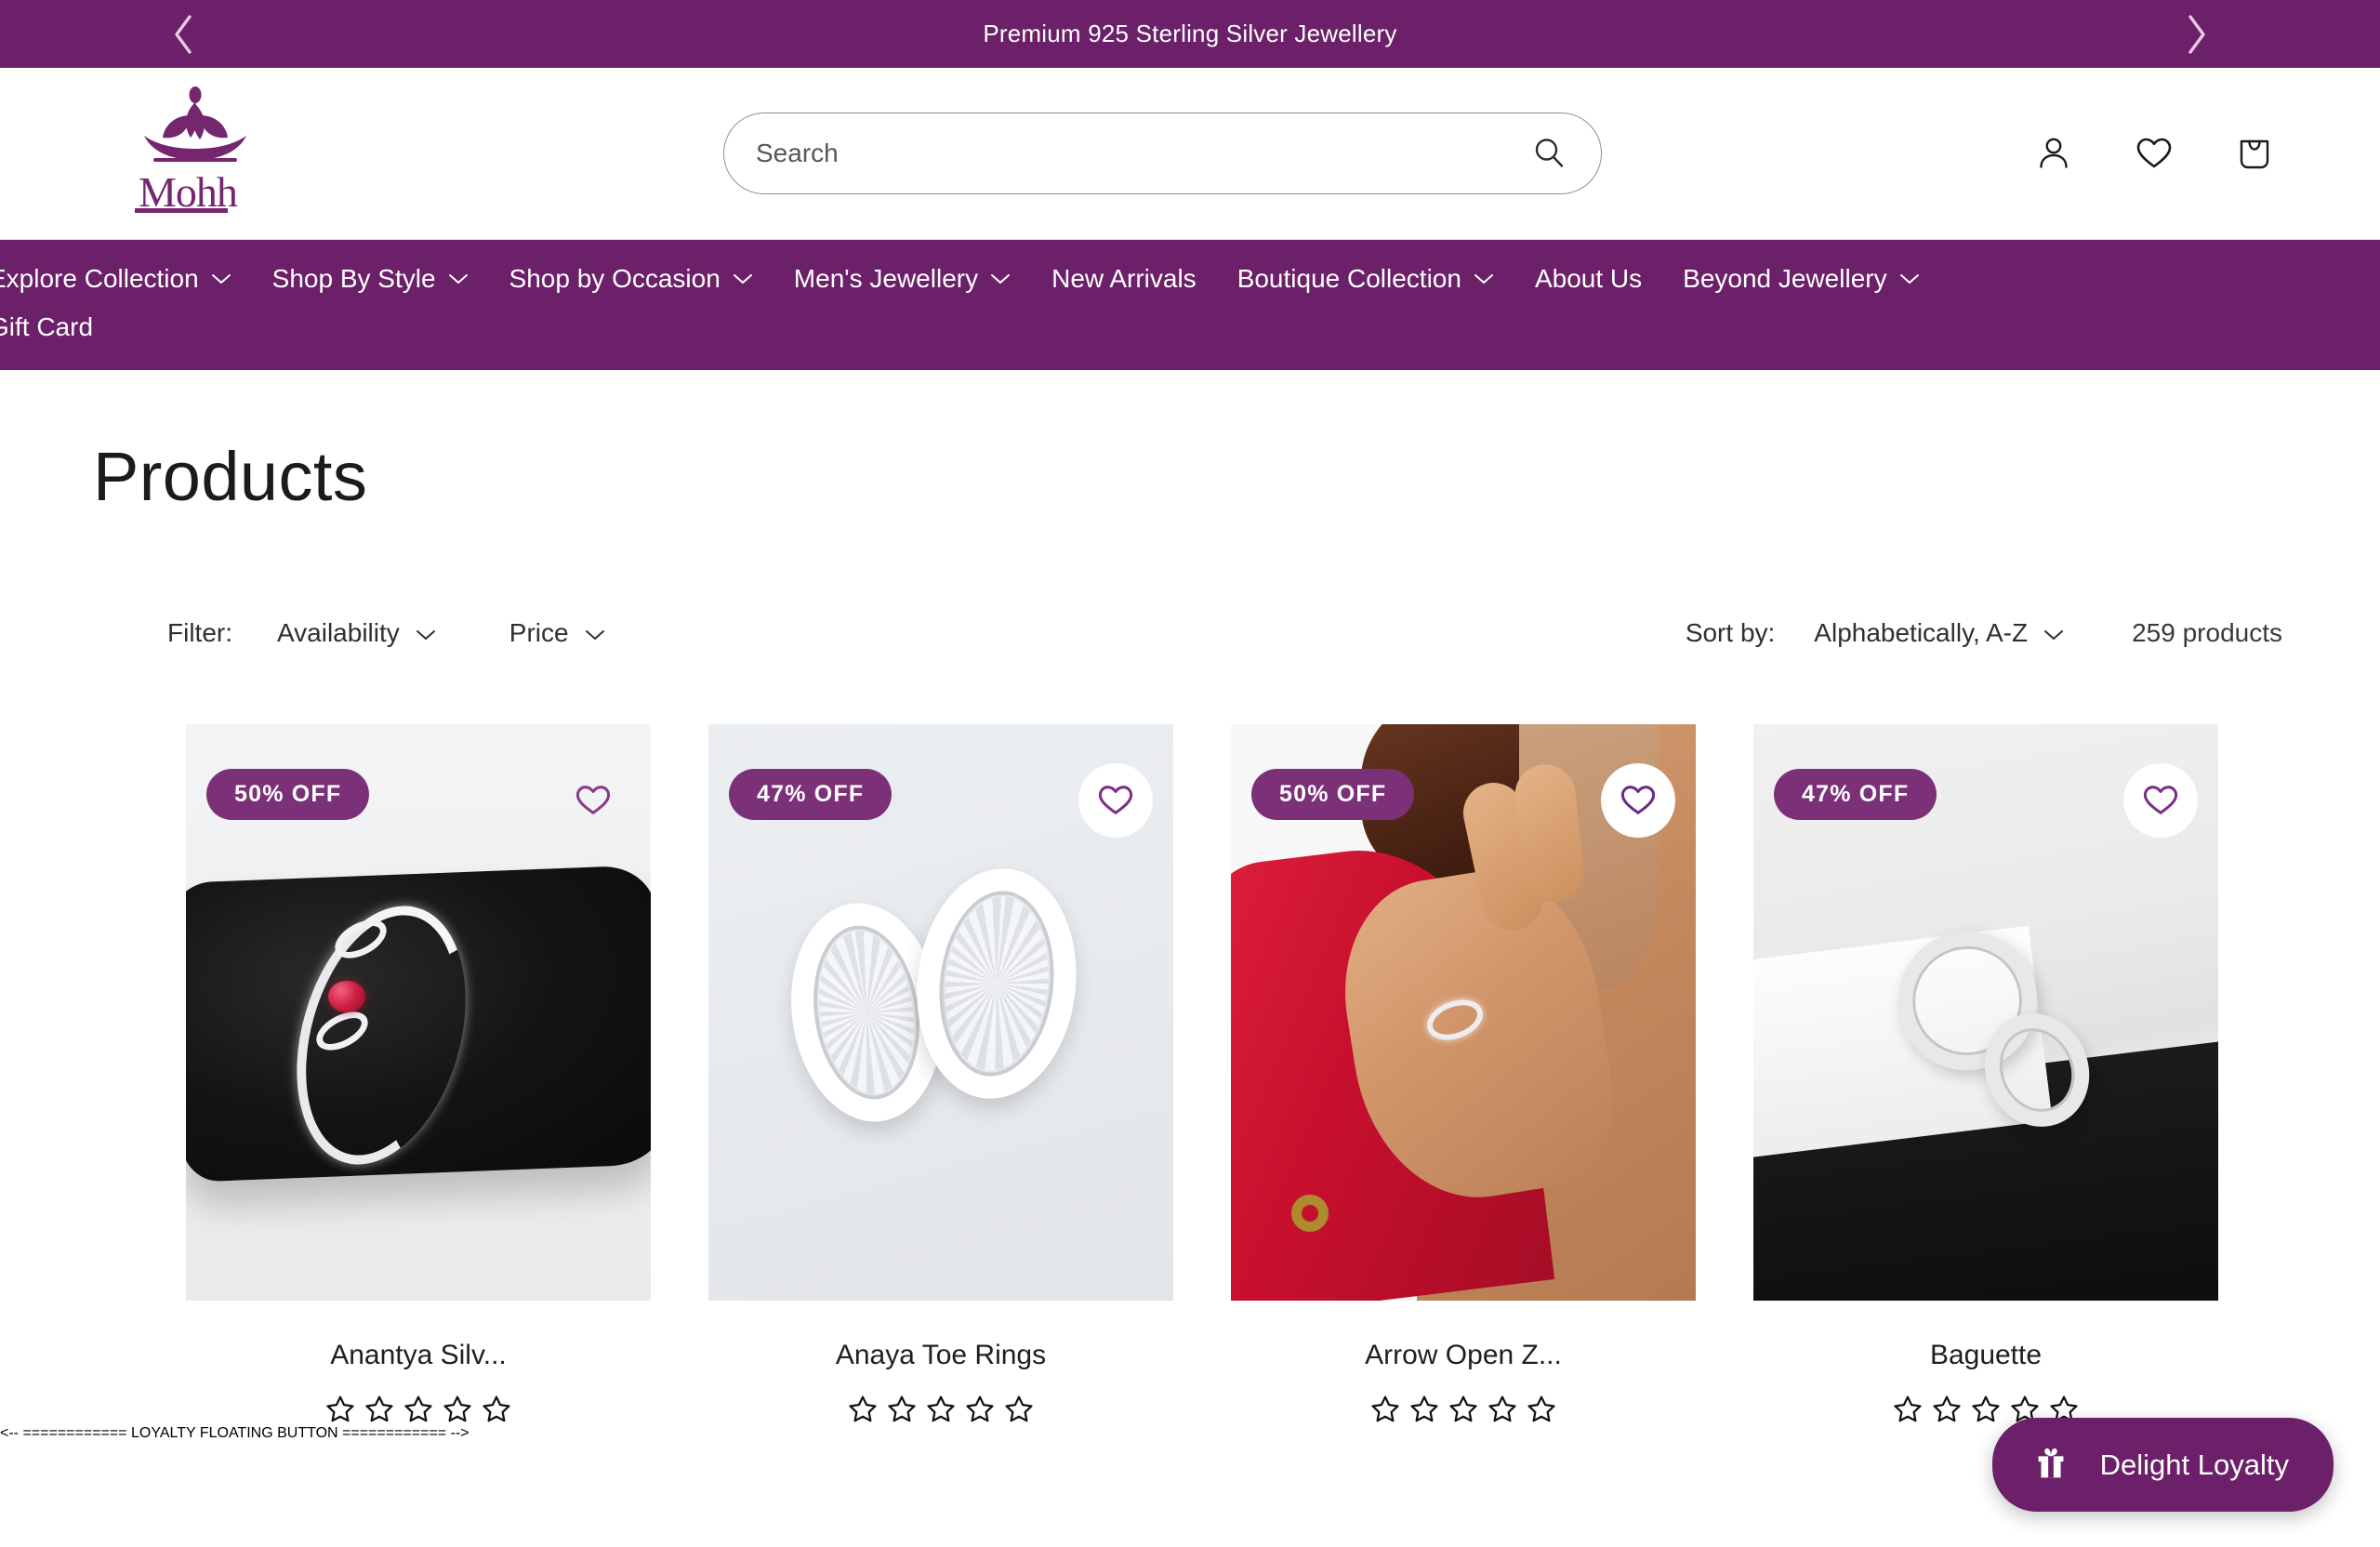 The image size is (2380, 1547). I want to click on announcement-bar: Premium 925 Sterling Silver Jewellery, so click(1190, 34).